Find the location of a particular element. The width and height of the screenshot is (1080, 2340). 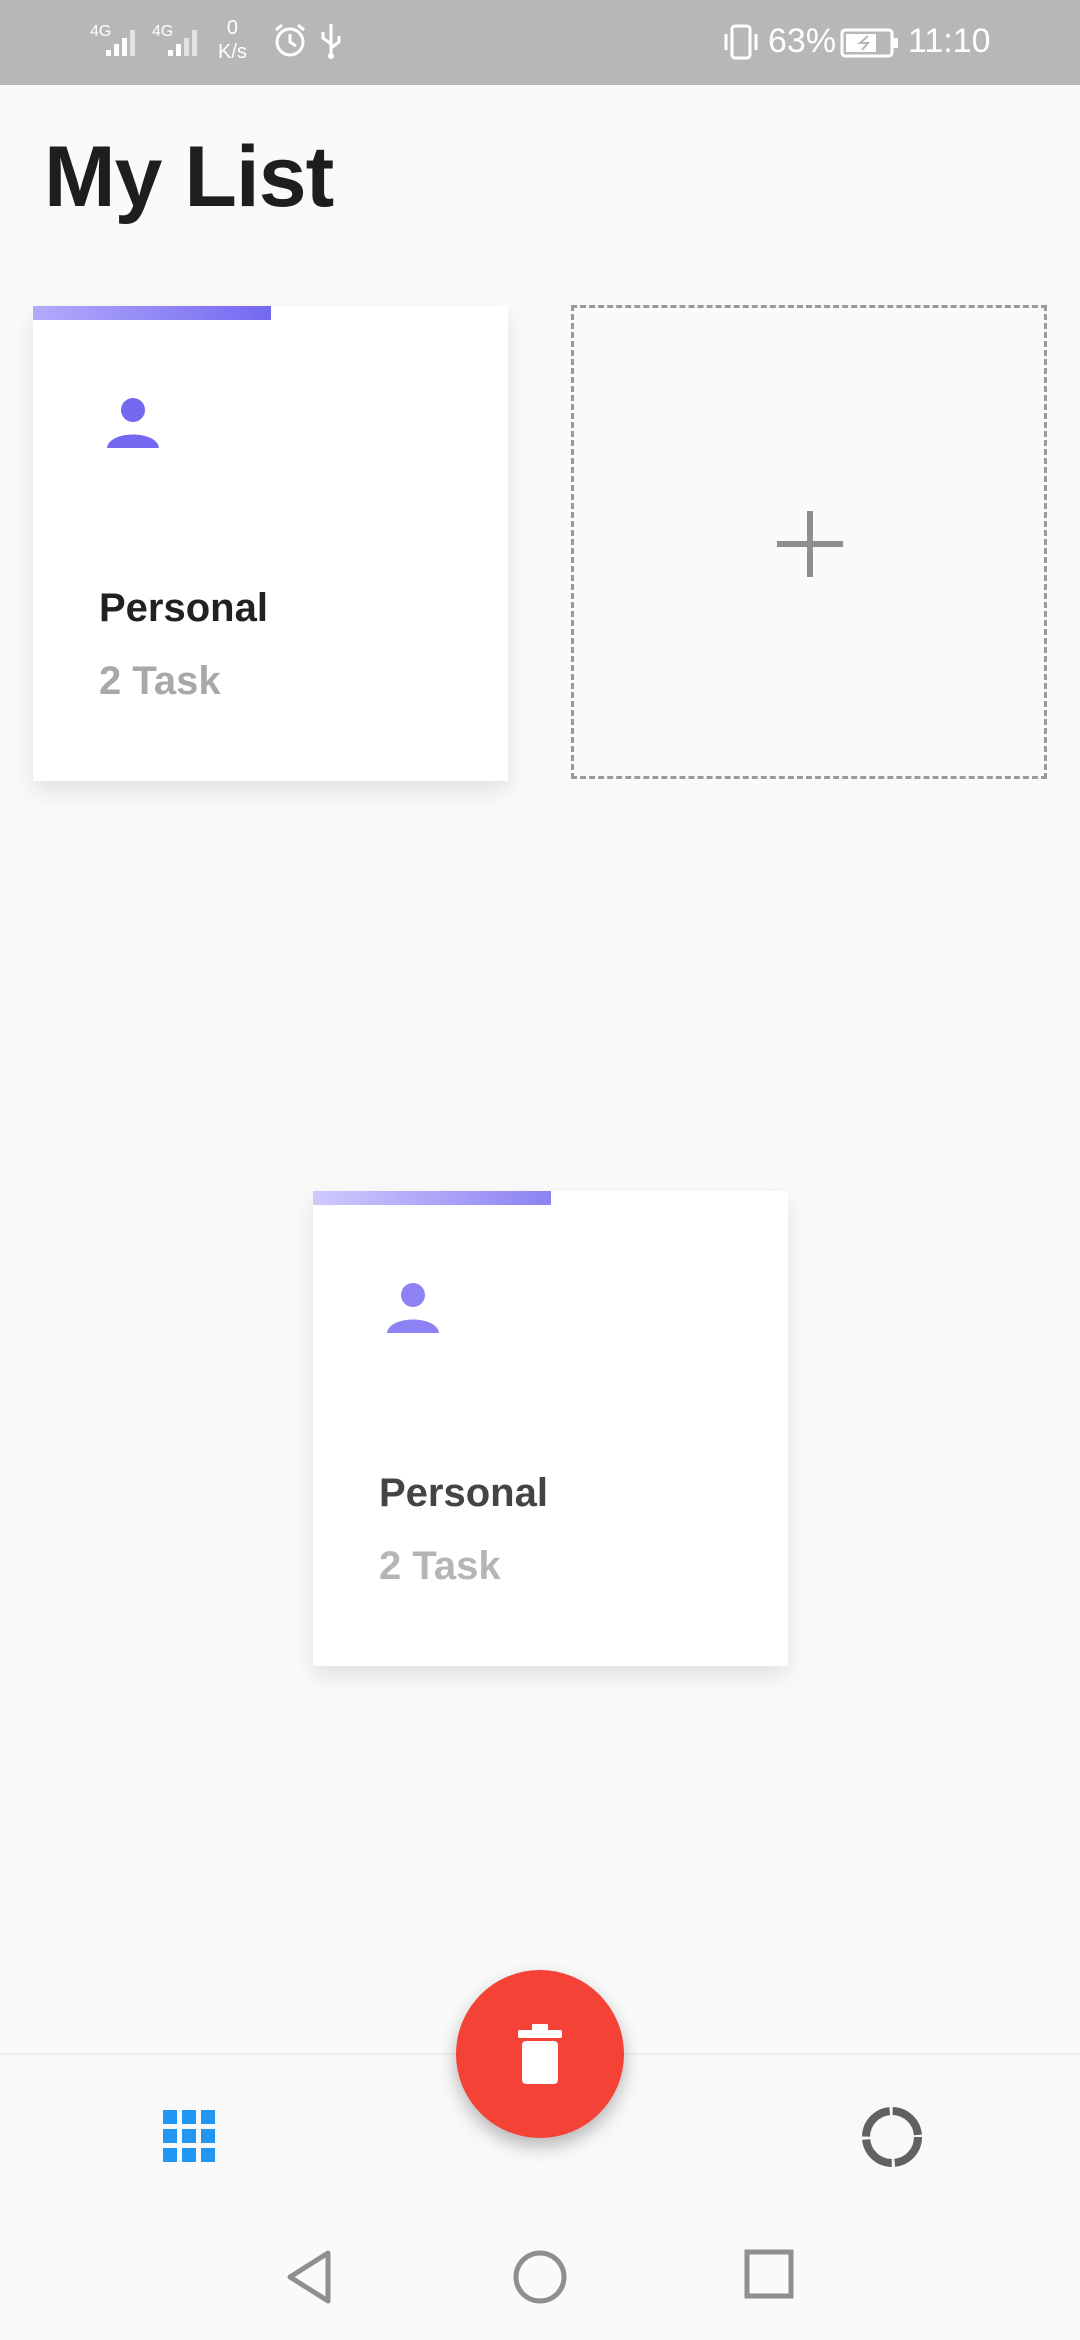

plus-icon is located at coordinates (810, 544).